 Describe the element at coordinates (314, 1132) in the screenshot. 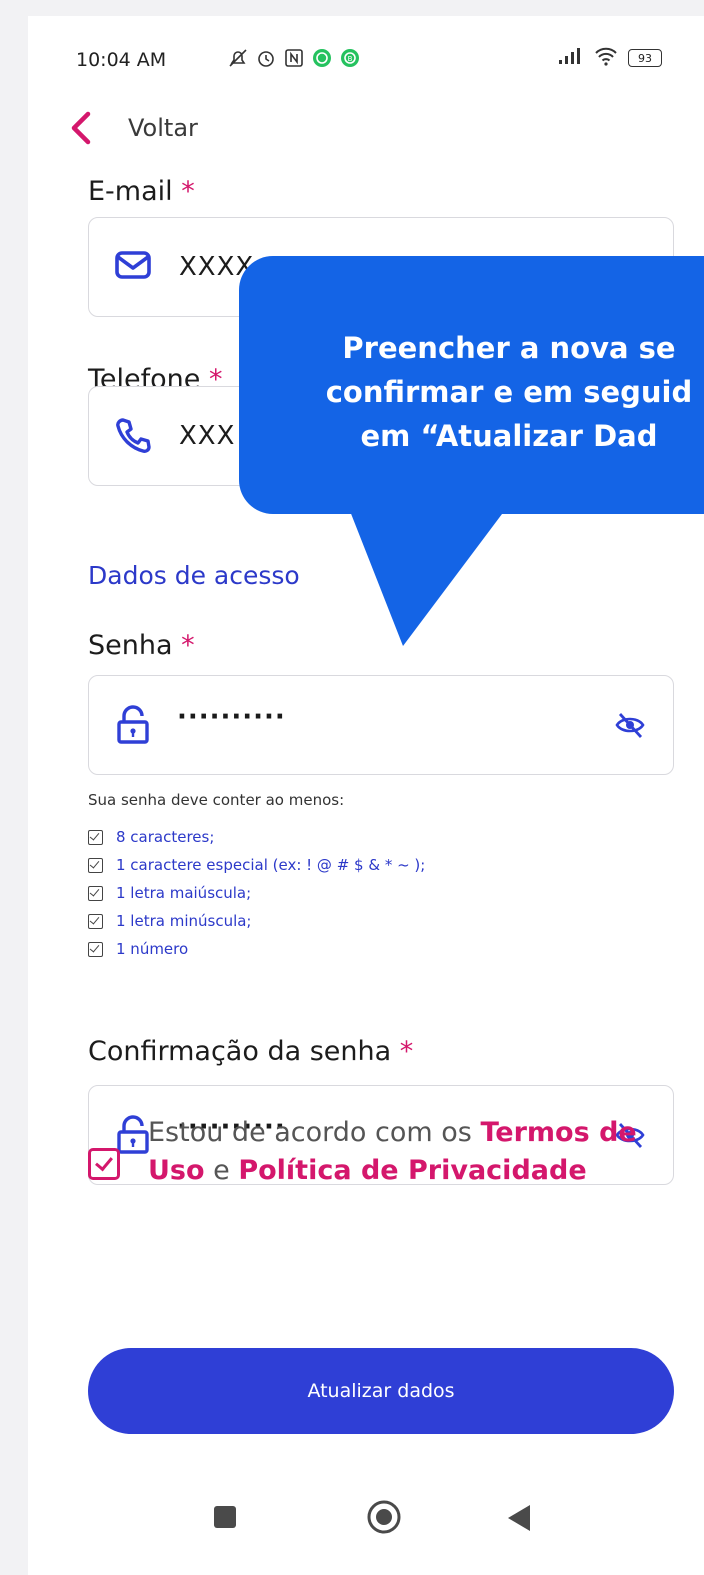

I see `terms-prefix: Estou de acordo com os` at that location.